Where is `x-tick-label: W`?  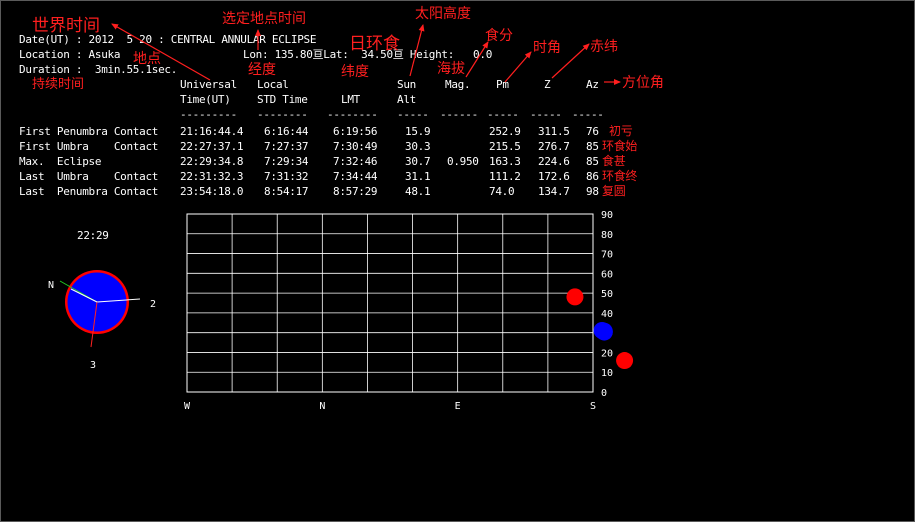
x-tick-label: W is located at coordinates (187, 406).